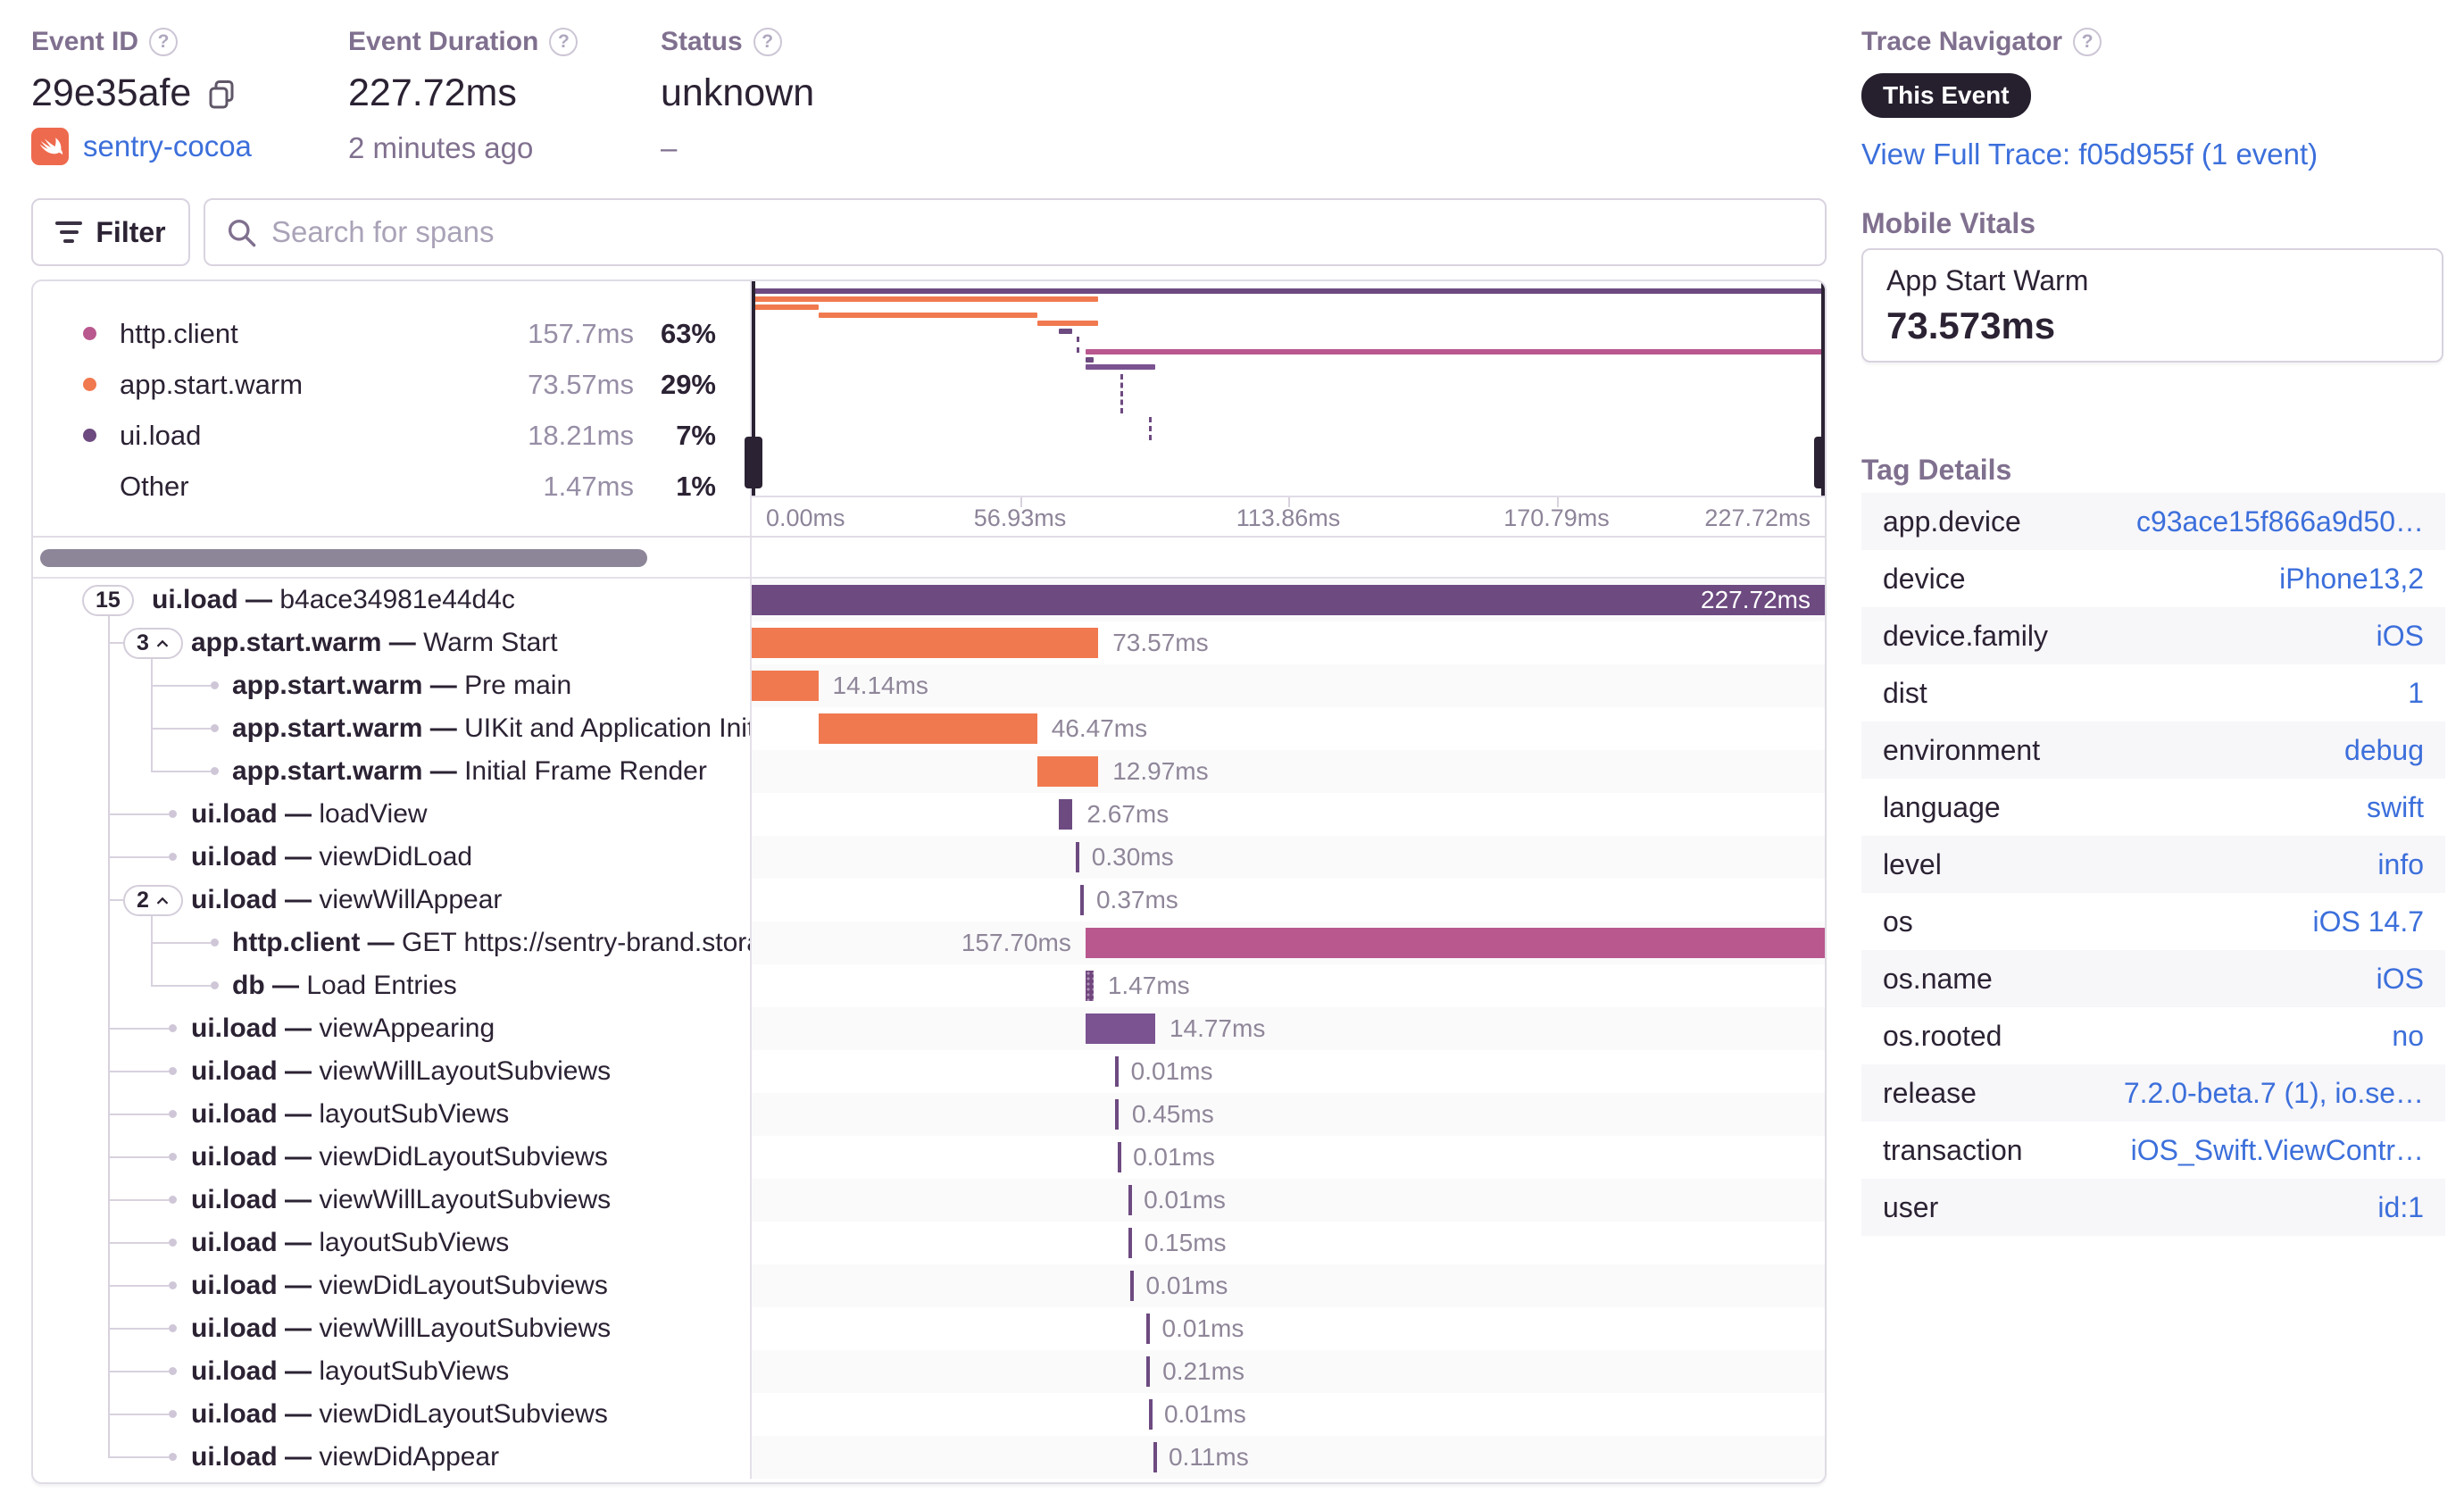  What do you see at coordinates (1288, 1414) in the screenshot?
I see `span-duration-cell: 0.01ms` at bounding box center [1288, 1414].